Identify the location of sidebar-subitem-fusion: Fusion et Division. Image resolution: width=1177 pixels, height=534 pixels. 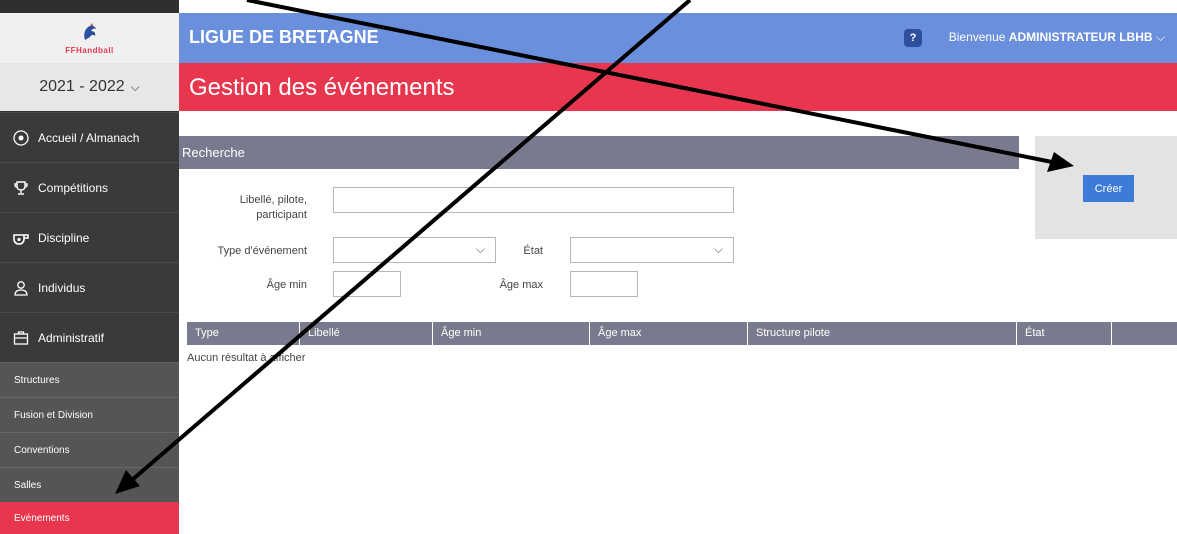
(89, 414).